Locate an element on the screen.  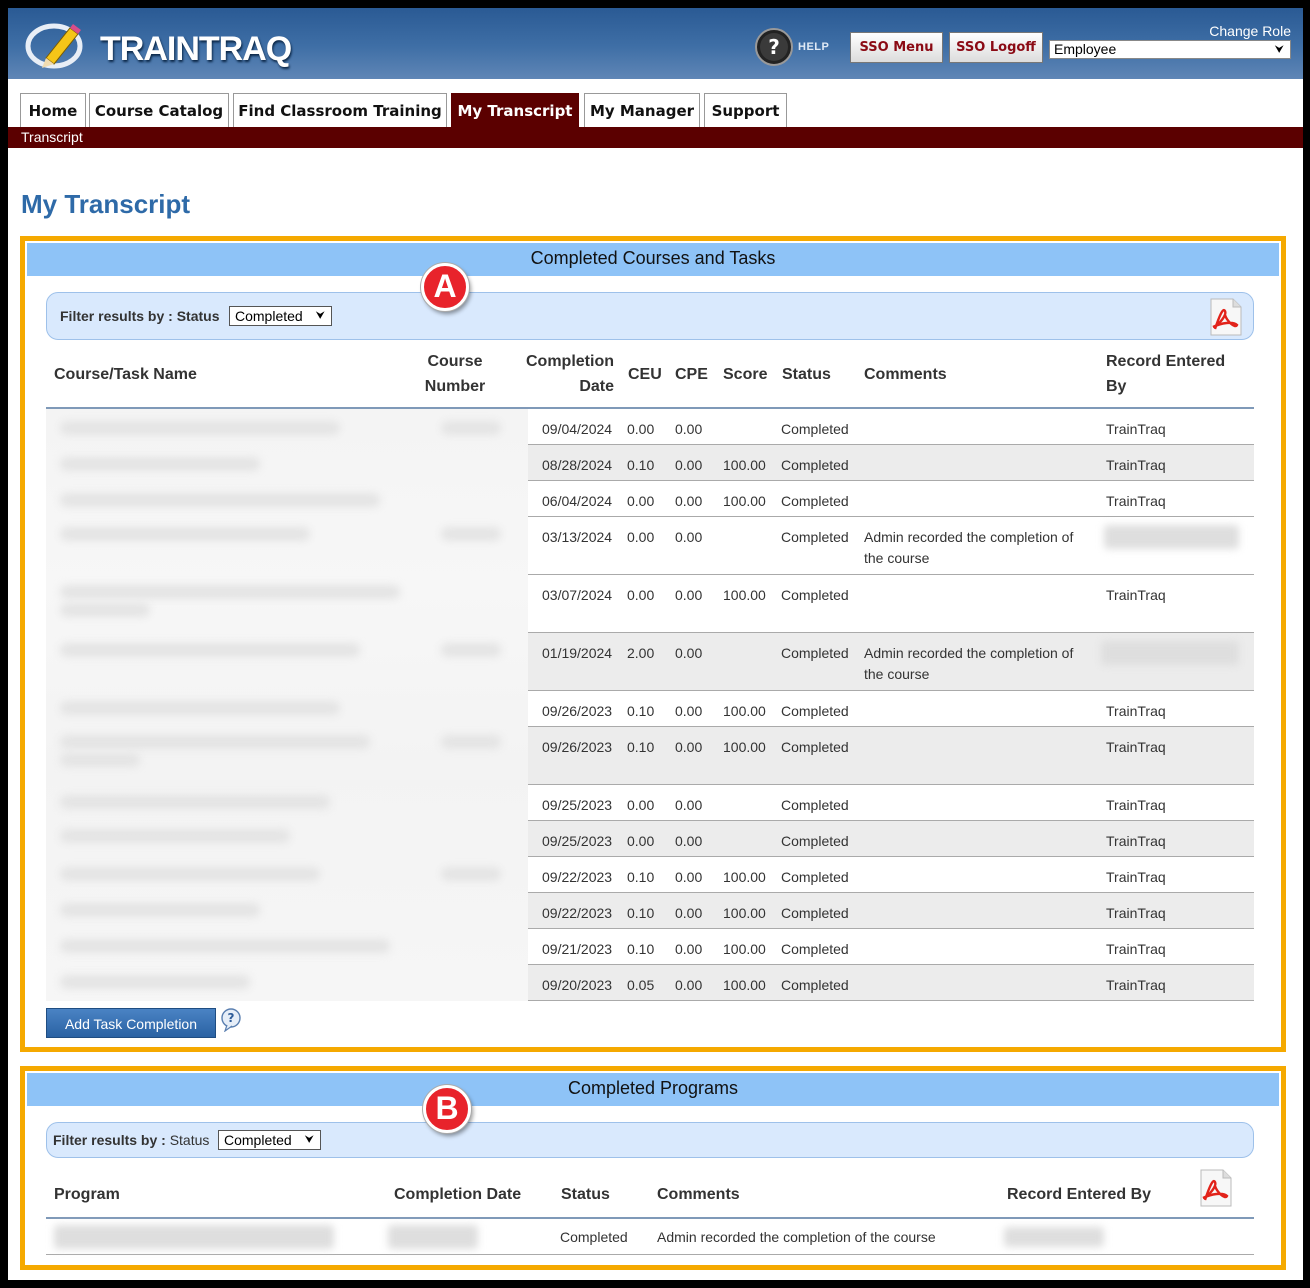
help-label: HELP is located at coordinates (814, 47).